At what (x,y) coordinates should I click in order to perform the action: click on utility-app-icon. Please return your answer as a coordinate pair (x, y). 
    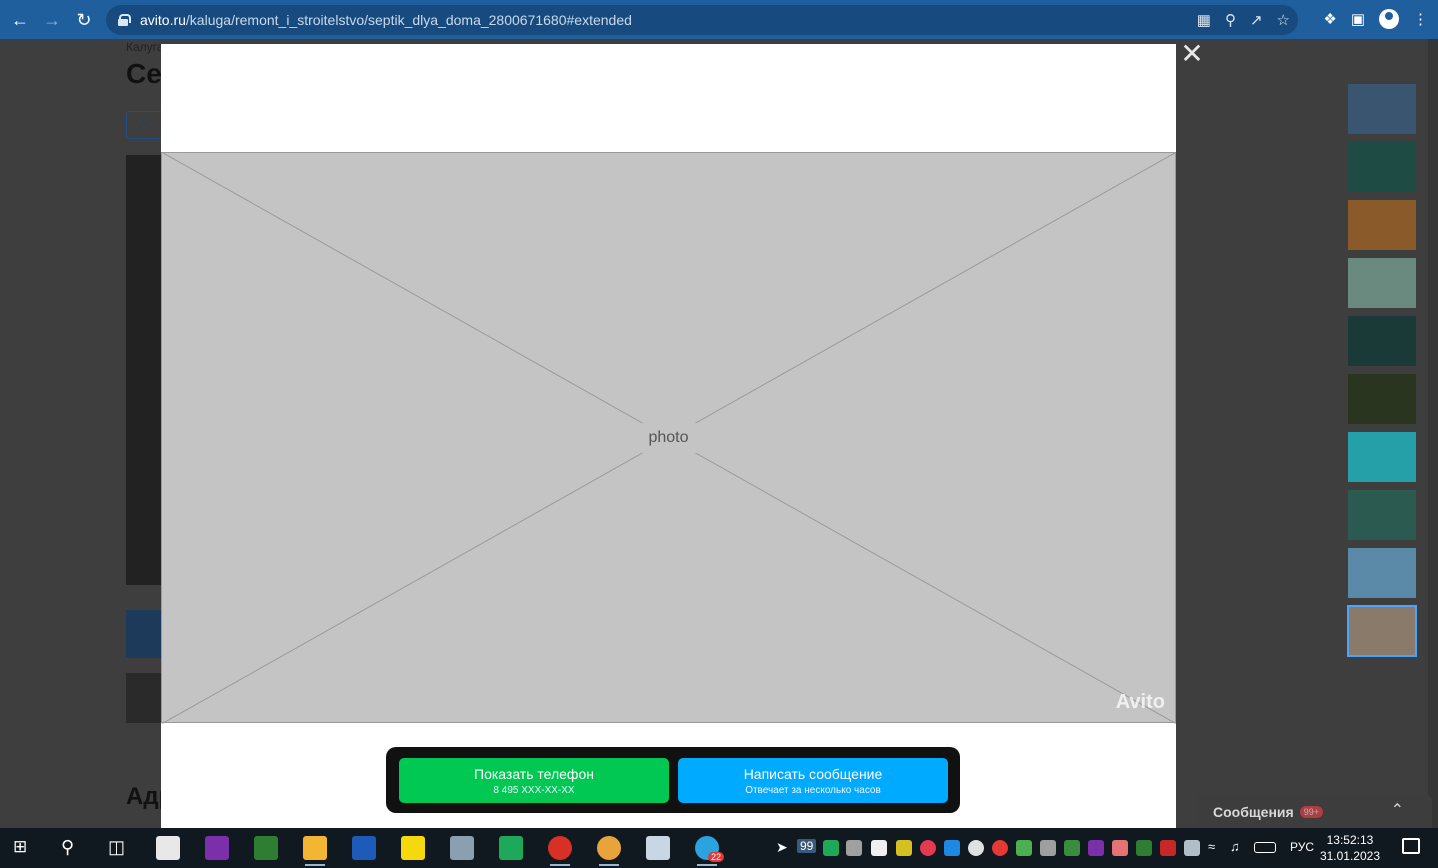
    Looking at the image, I should click on (462, 848).